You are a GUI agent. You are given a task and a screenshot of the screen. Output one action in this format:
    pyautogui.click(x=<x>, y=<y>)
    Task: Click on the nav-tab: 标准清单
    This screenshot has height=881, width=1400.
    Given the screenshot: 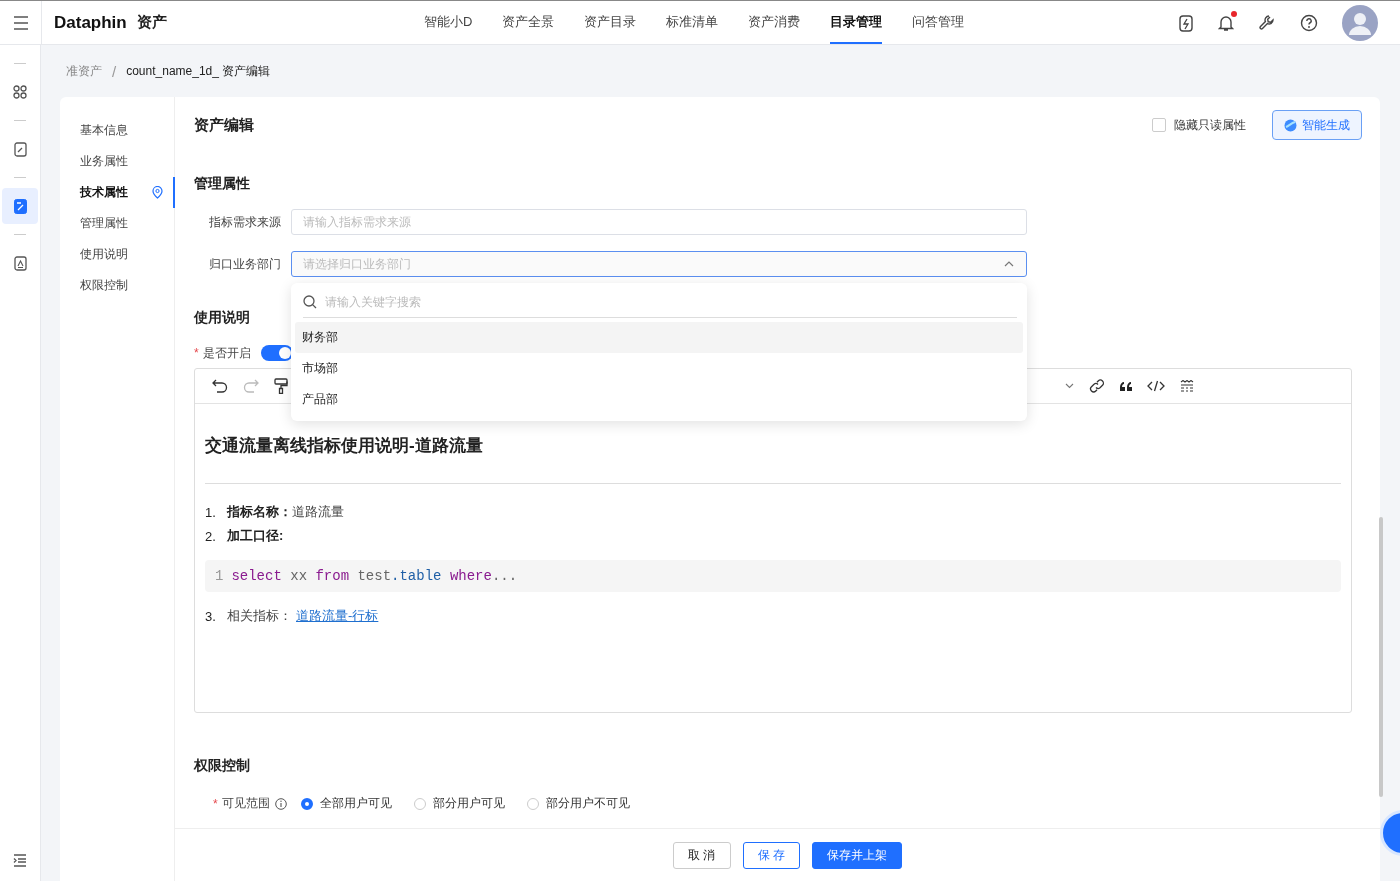 What is the action you would take?
    pyautogui.click(x=692, y=22)
    